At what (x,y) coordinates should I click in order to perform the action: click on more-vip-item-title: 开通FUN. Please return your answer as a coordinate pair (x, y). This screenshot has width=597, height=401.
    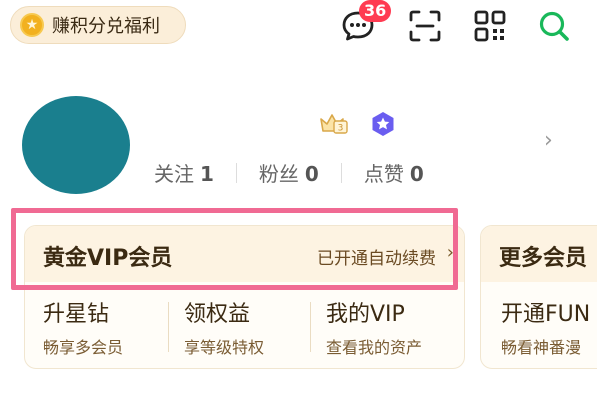
    Looking at the image, I should click on (546, 314).